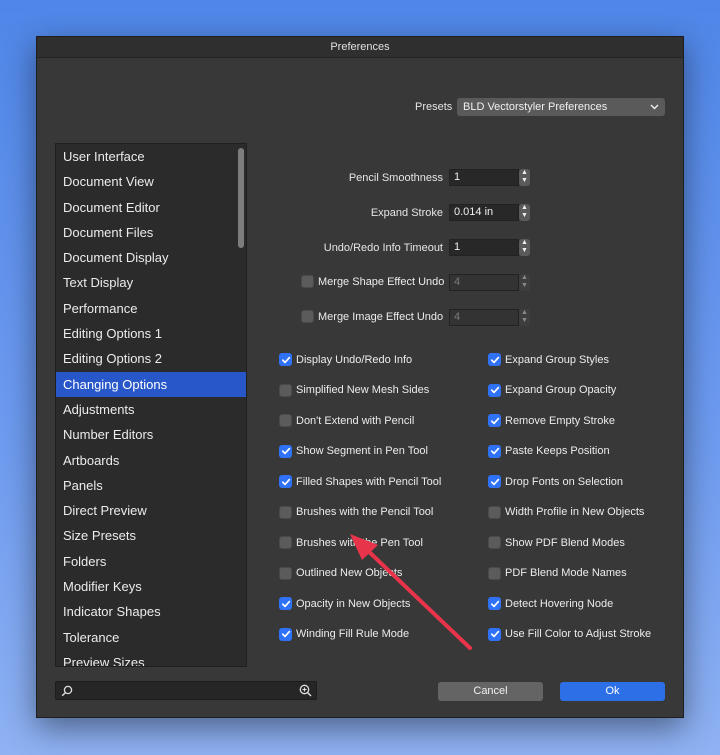 The image size is (720, 755). I want to click on option-use-fill-color-to-adjust-stroke-checkbox: Use Fill Color to Adjust Stroke, so click(569, 634).